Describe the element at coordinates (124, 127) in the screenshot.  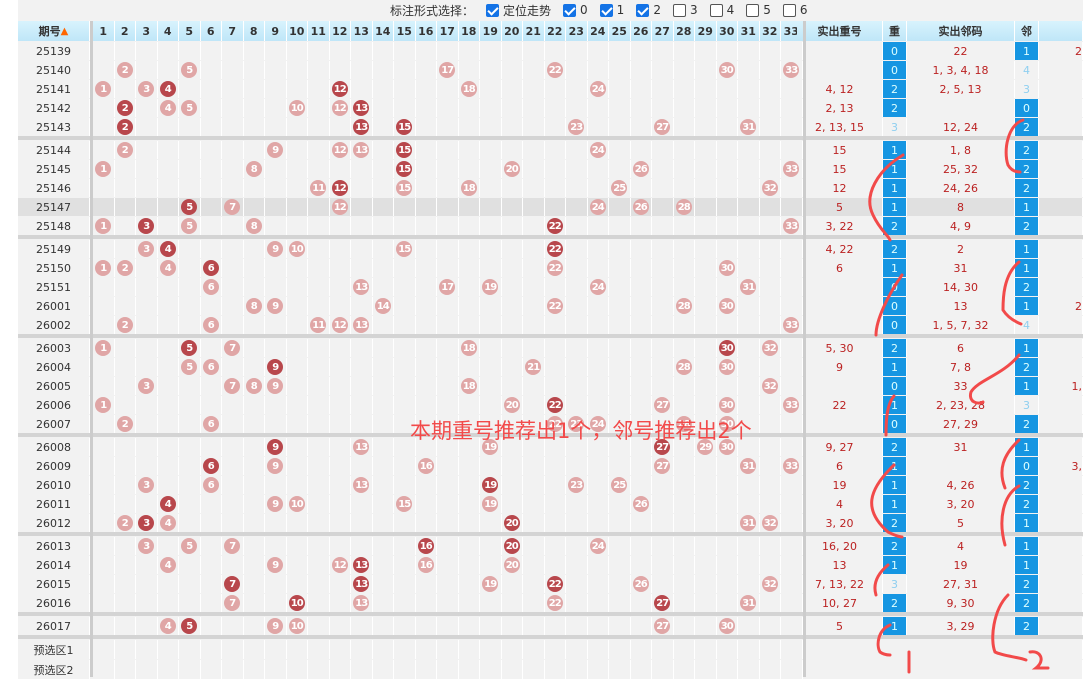
I see `repeat-ball: 2` at that location.